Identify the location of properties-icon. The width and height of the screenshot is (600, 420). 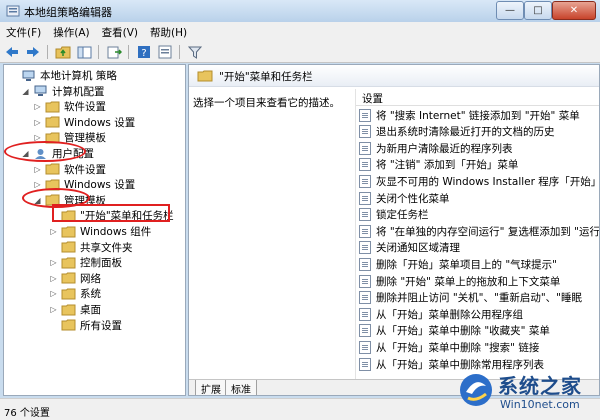
(165, 52).